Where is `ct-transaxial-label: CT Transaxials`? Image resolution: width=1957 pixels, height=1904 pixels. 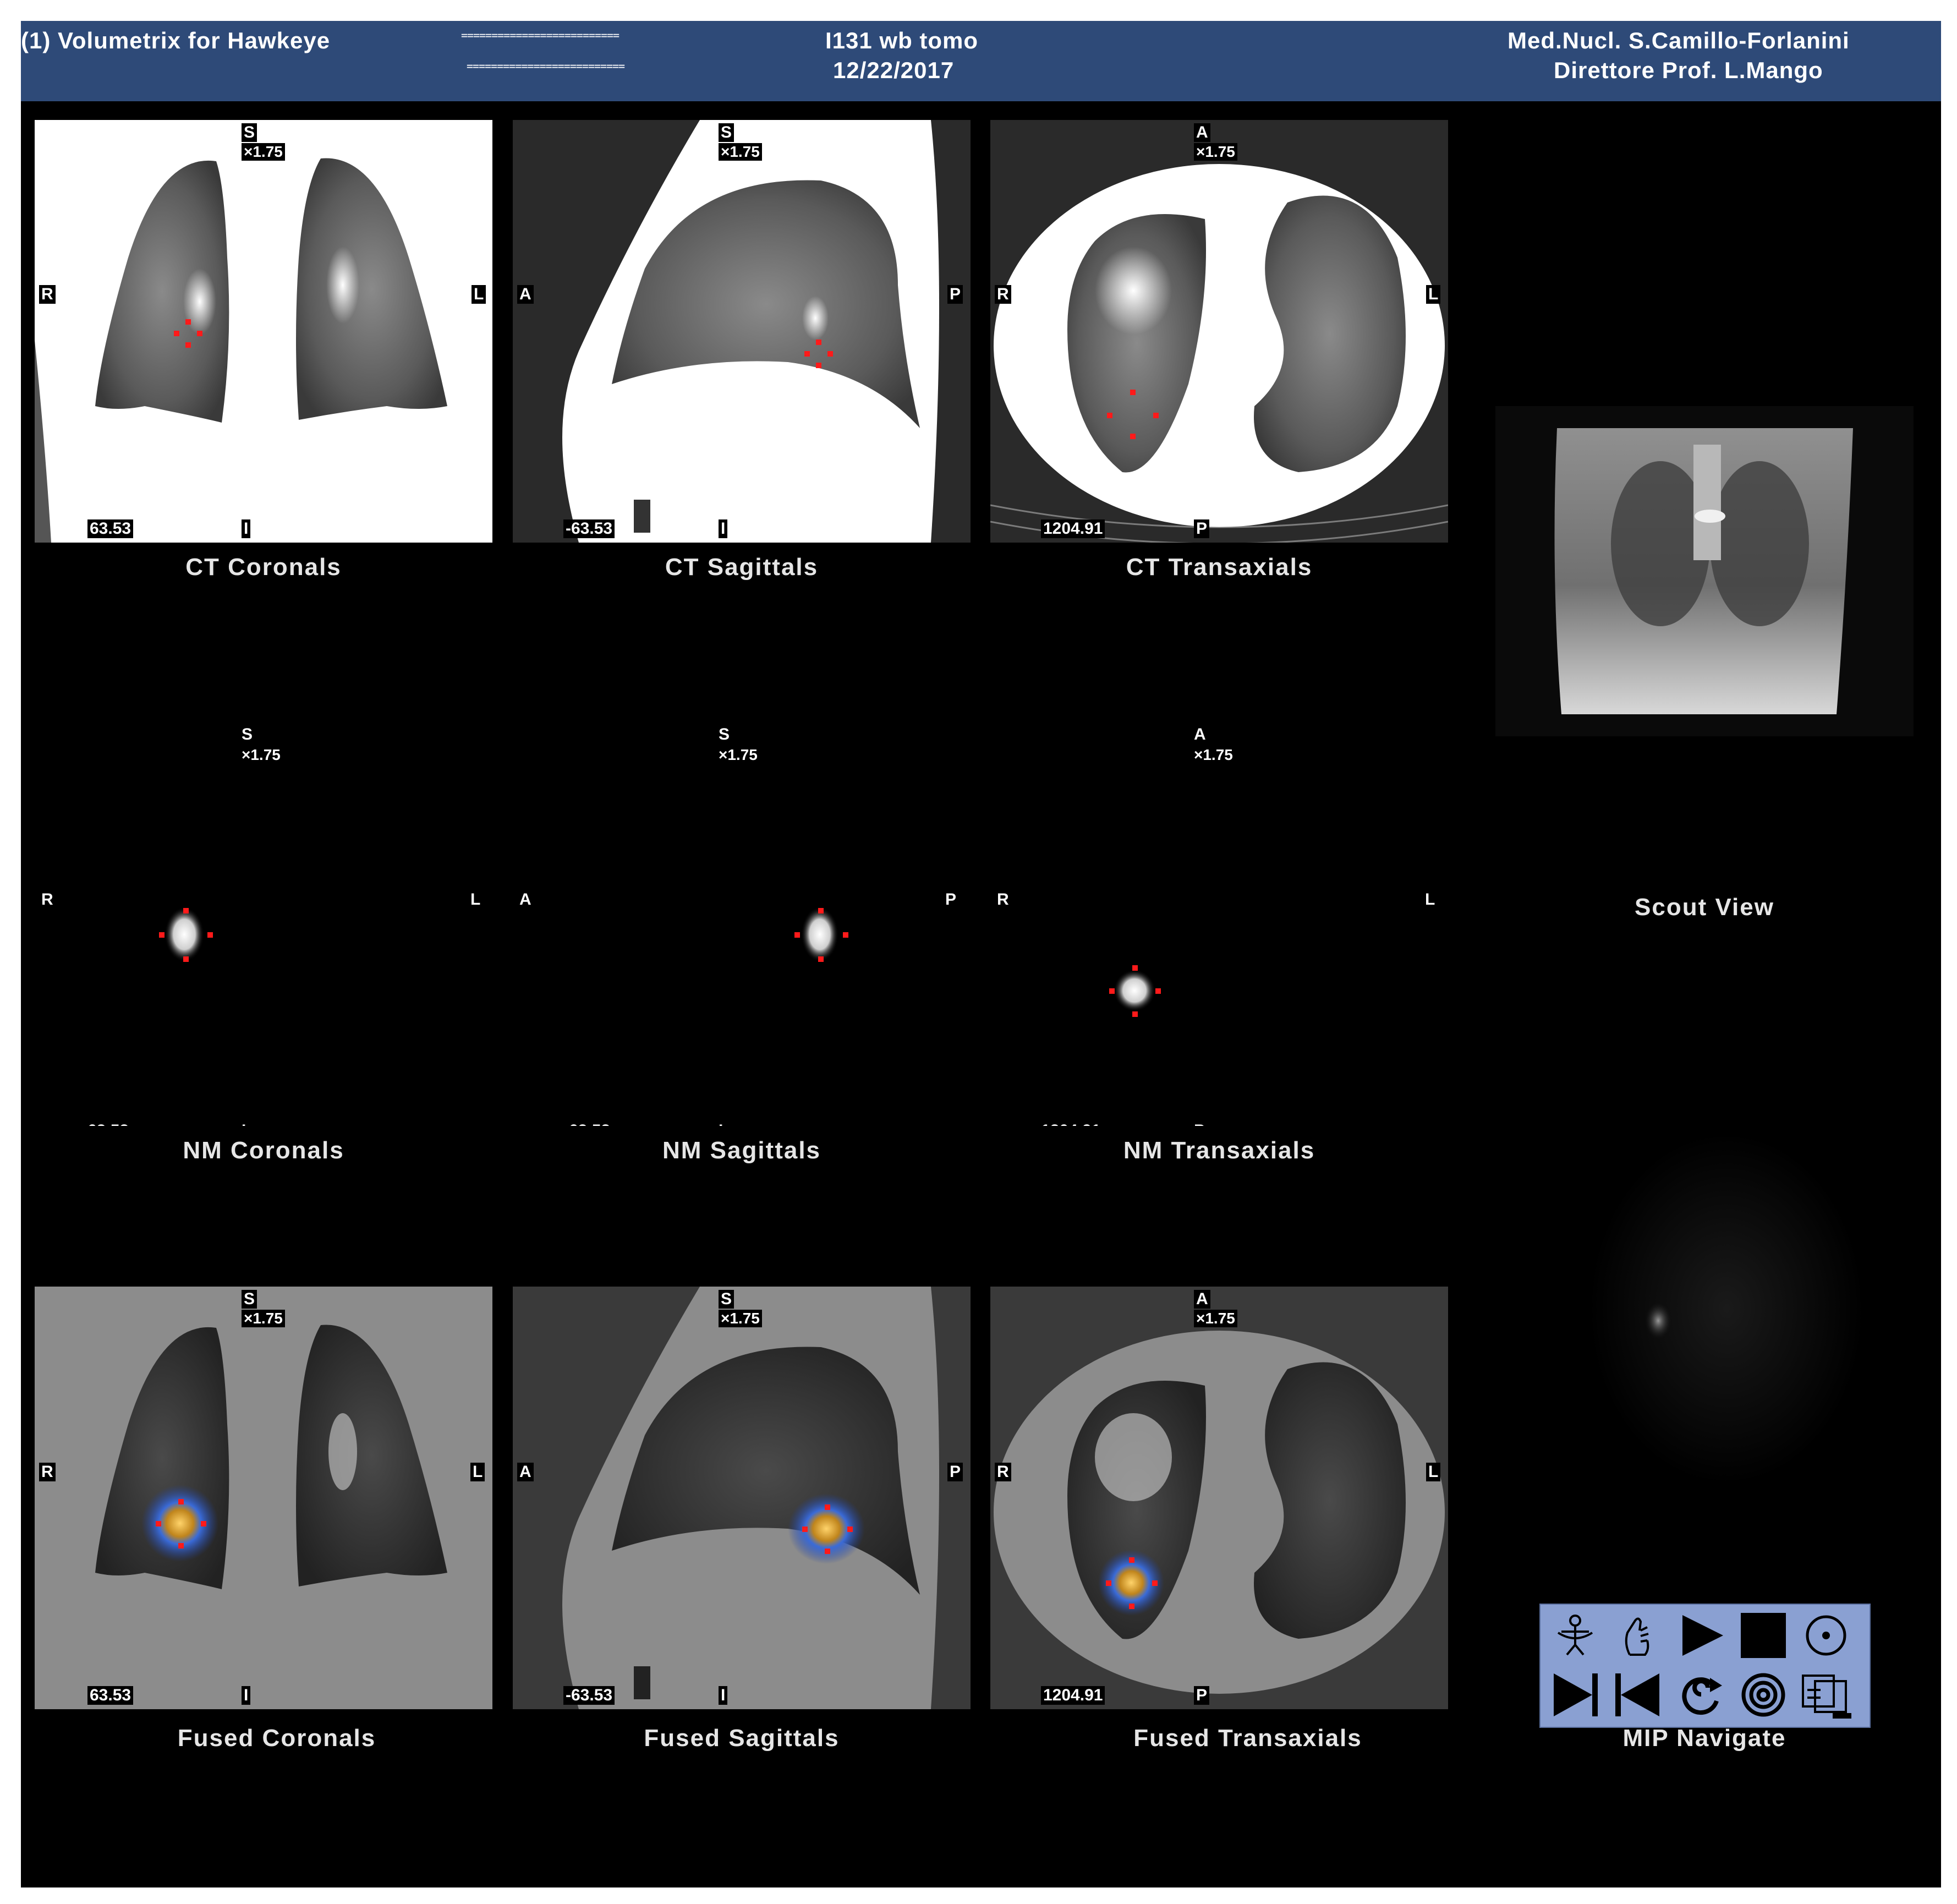 ct-transaxial-label: CT Transaxials is located at coordinates (1219, 567).